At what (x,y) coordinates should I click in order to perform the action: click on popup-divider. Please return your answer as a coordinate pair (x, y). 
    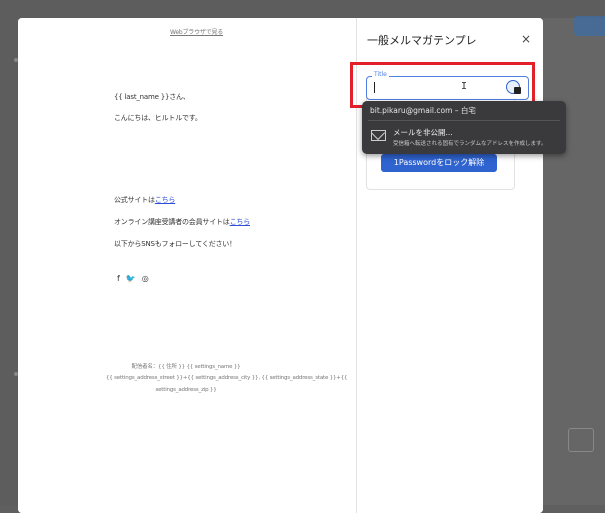
    Looking at the image, I should click on (464, 120).